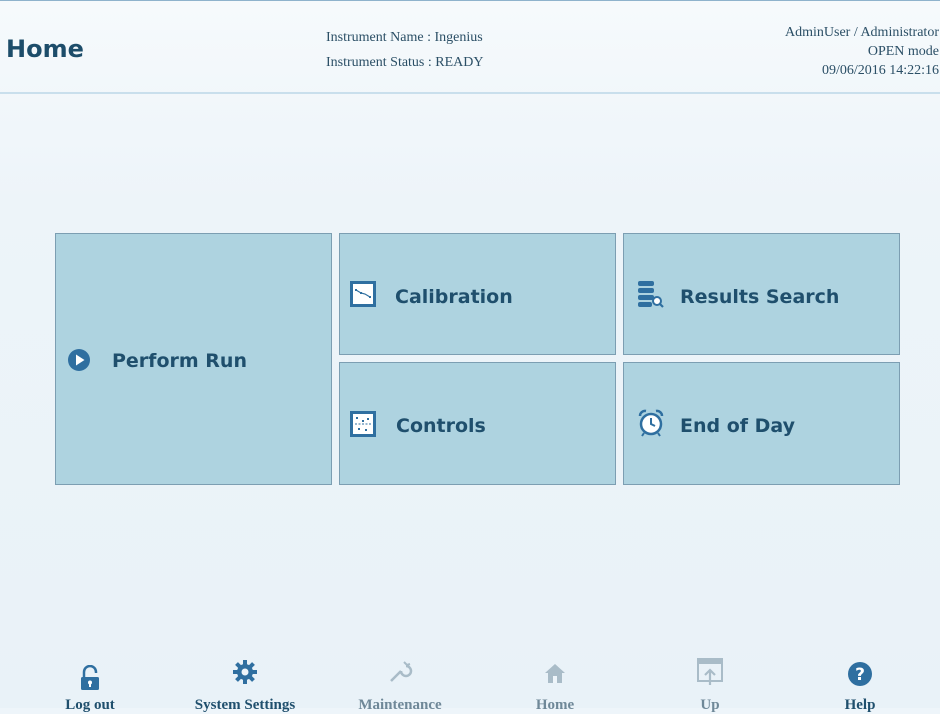 The width and height of the screenshot is (940, 714). I want to click on help-label: Help, so click(860, 705).